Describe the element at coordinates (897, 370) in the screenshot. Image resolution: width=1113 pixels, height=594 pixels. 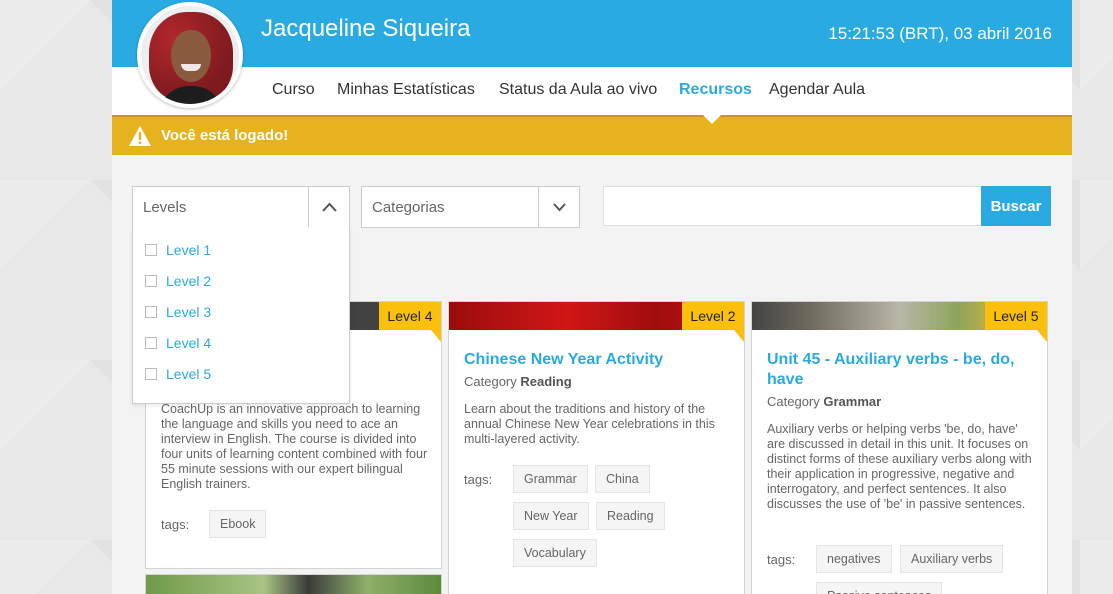
I see `card-title: Unit 45 - Auxiliary verbs - be, do, have` at that location.